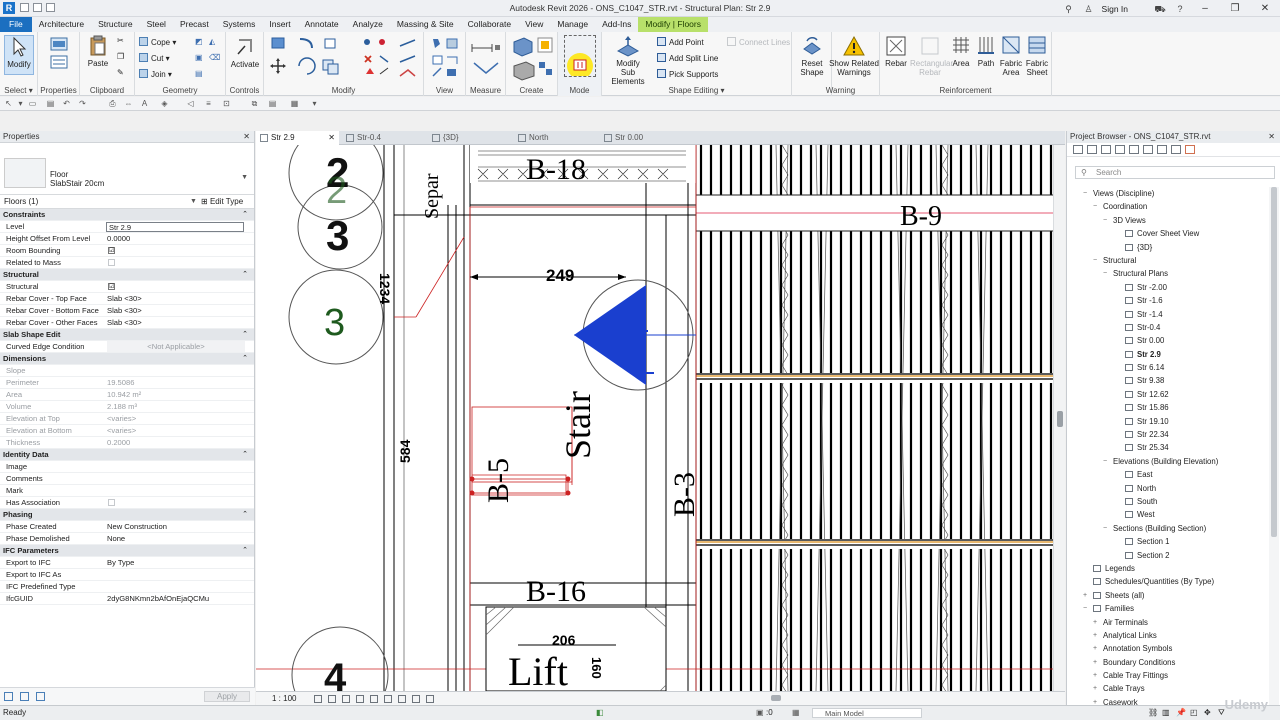  I want to click on rectangular-rebar-button: Rectangular Rebar, so click(931, 56).